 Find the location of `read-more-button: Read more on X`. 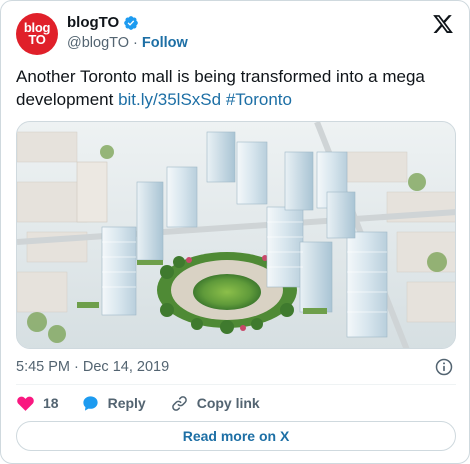

read-more-button: Read more on X is located at coordinates (236, 436).